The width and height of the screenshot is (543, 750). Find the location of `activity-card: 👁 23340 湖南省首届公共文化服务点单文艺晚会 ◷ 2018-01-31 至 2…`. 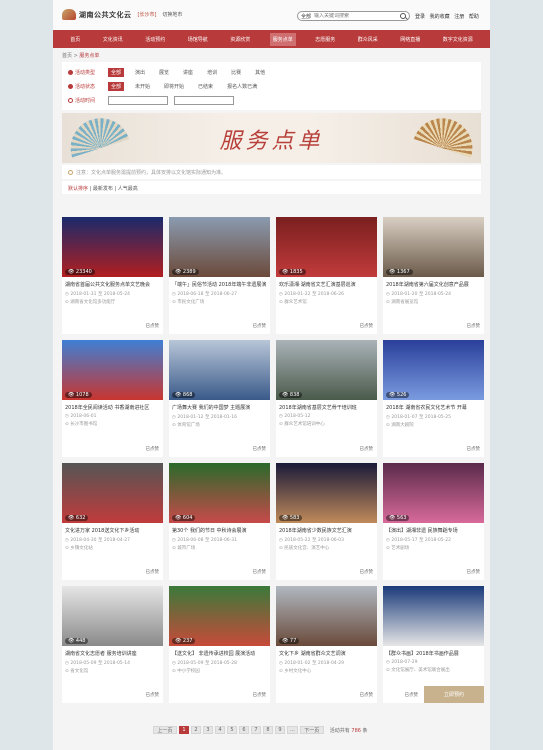

activity-card: 👁 23340 湖南省首届公共文化服务点单文艺晚会 ◷ 2018-01-31 至 2… is located at coordinates (112, 275).